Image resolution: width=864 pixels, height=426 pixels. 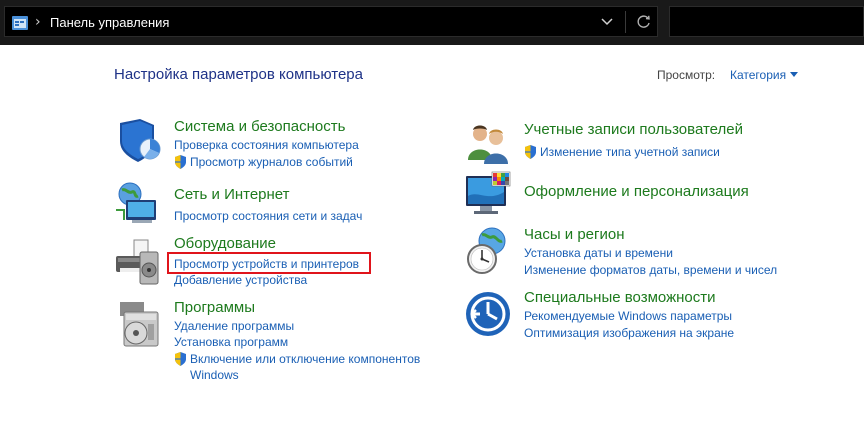 I want to click on link-view-event-logs: Просмотр журналов событий, so click(x=271, y=162).